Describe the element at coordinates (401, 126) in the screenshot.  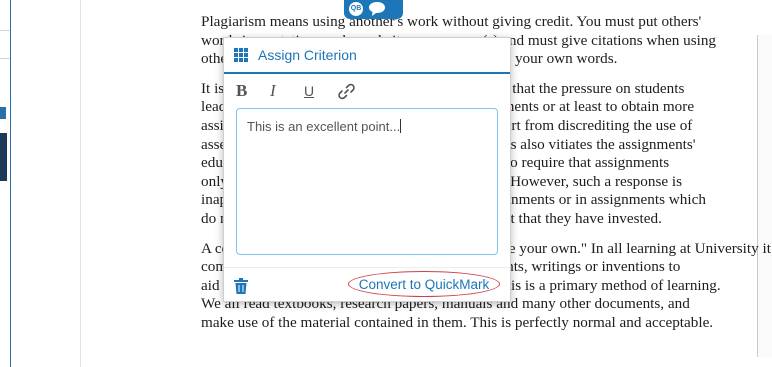
I see `text-caret` at that location.